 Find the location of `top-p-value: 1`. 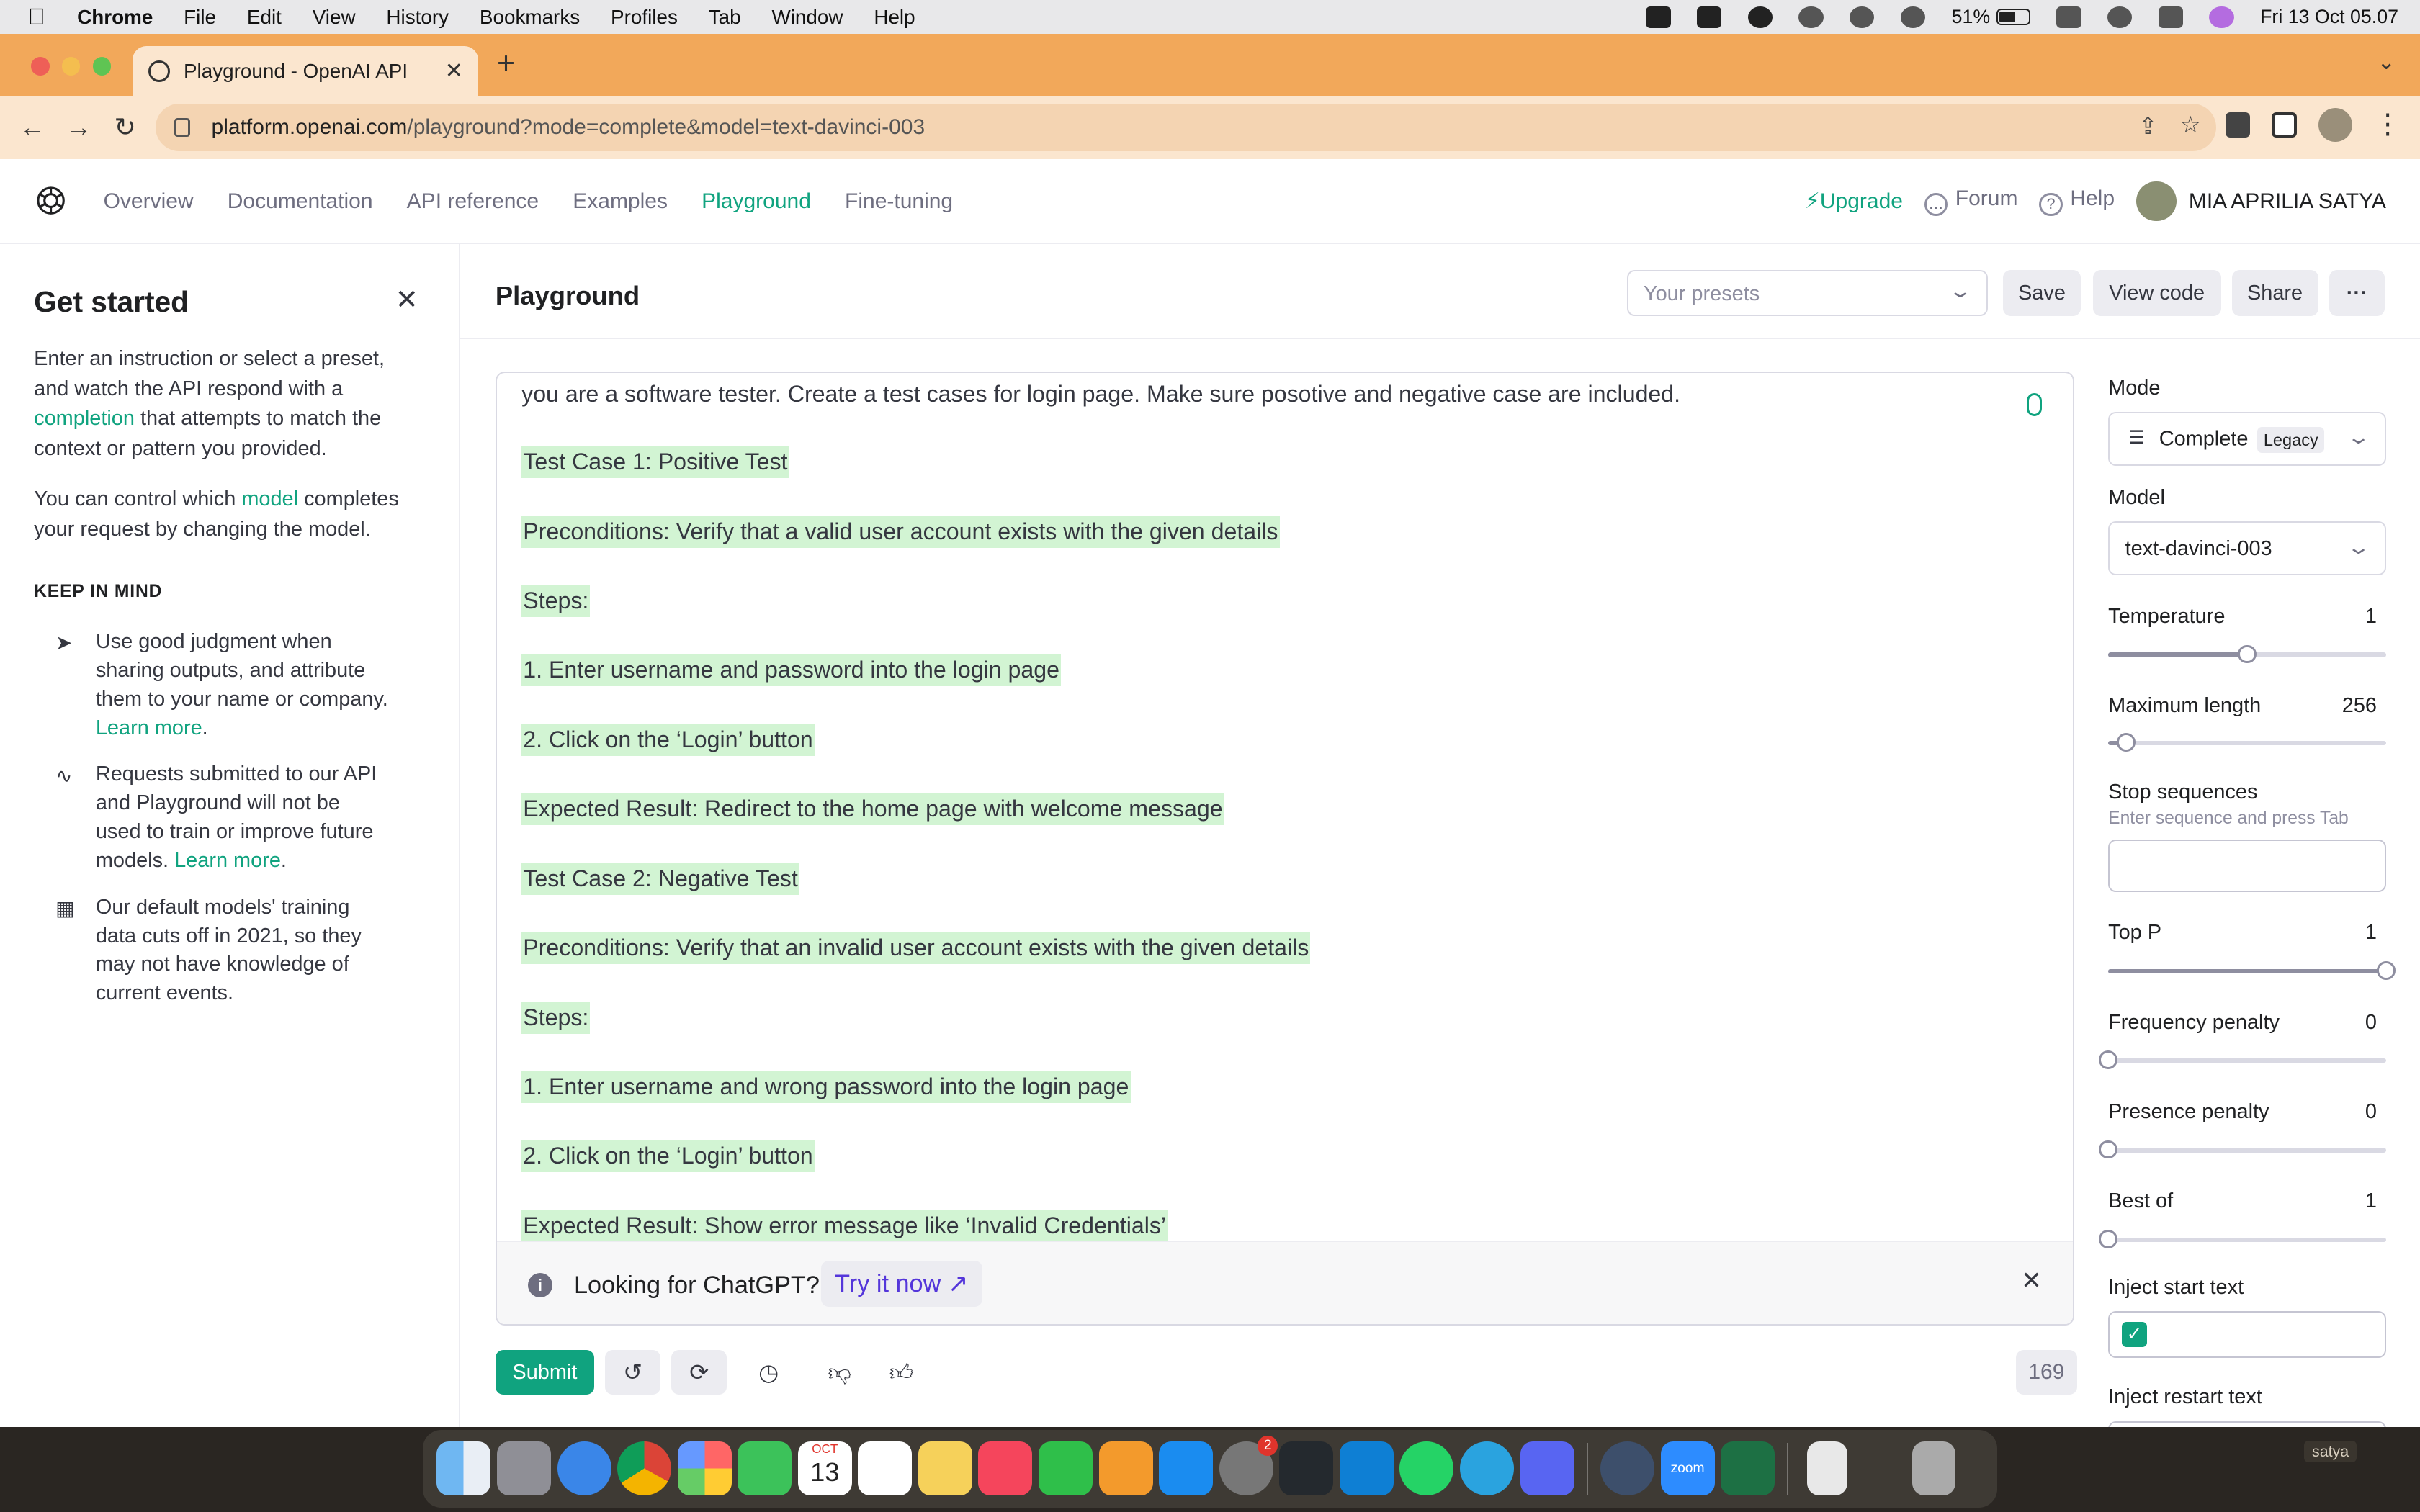

top-p-value: 1 is located at coordinates (2371, 933).